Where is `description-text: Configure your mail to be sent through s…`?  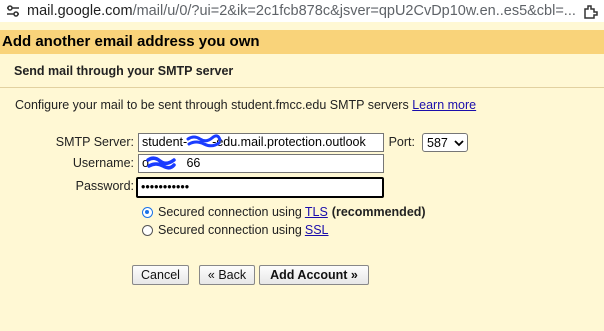
description-text: Configure your mail to be sent through s… is located at coordinates (212, 105).